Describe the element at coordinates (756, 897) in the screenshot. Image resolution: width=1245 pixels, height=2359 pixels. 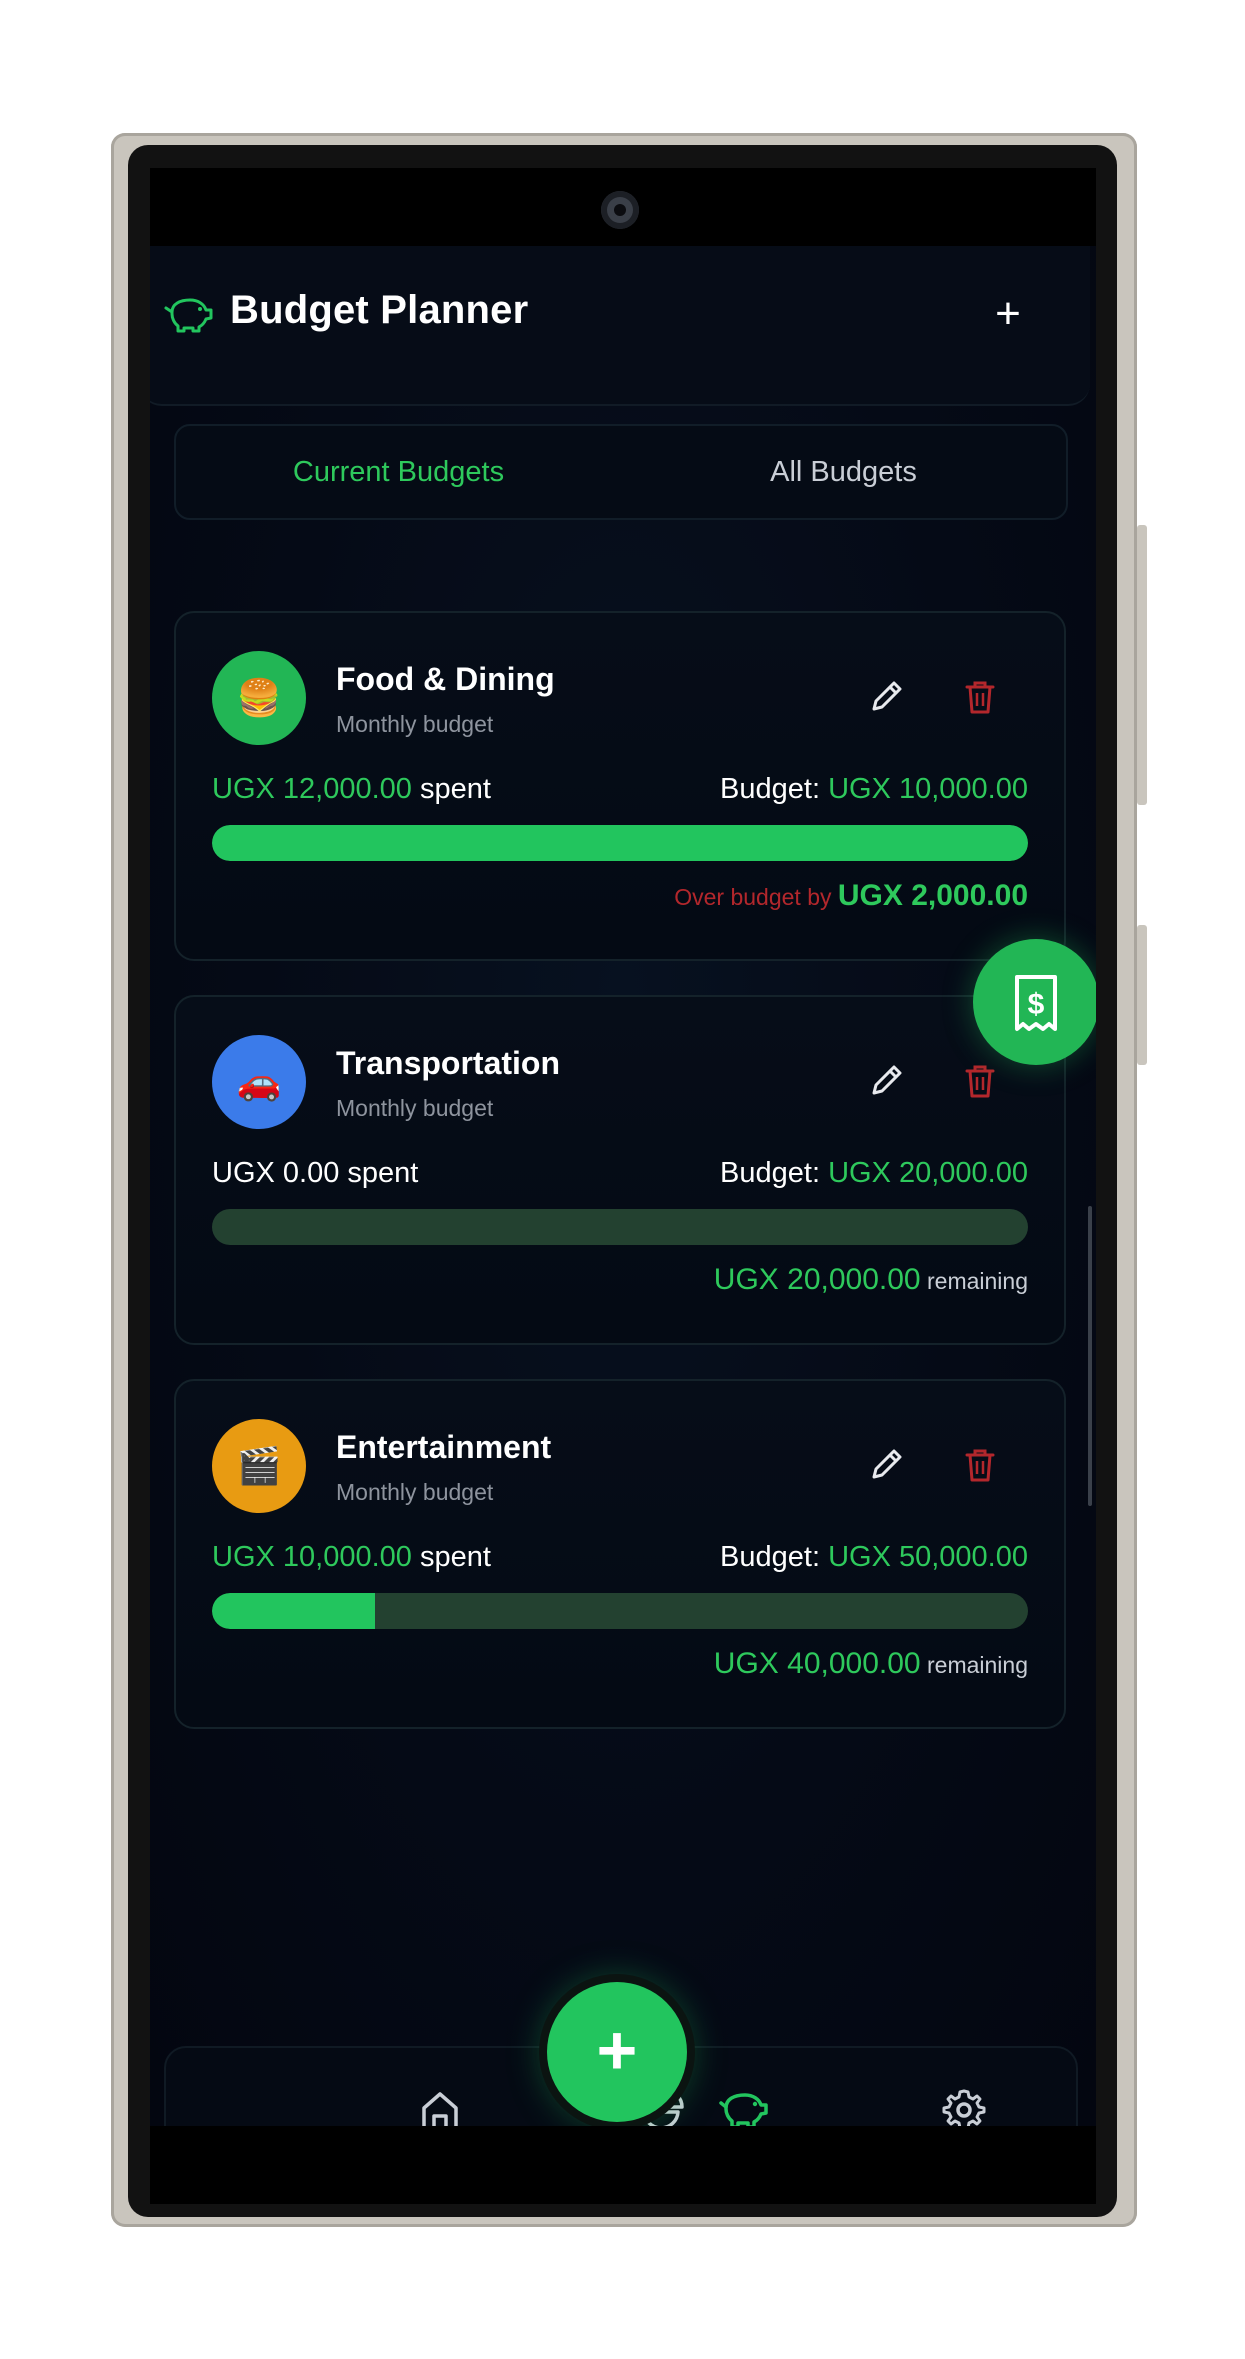
I see `status-prefix: Over budget by` at that location.